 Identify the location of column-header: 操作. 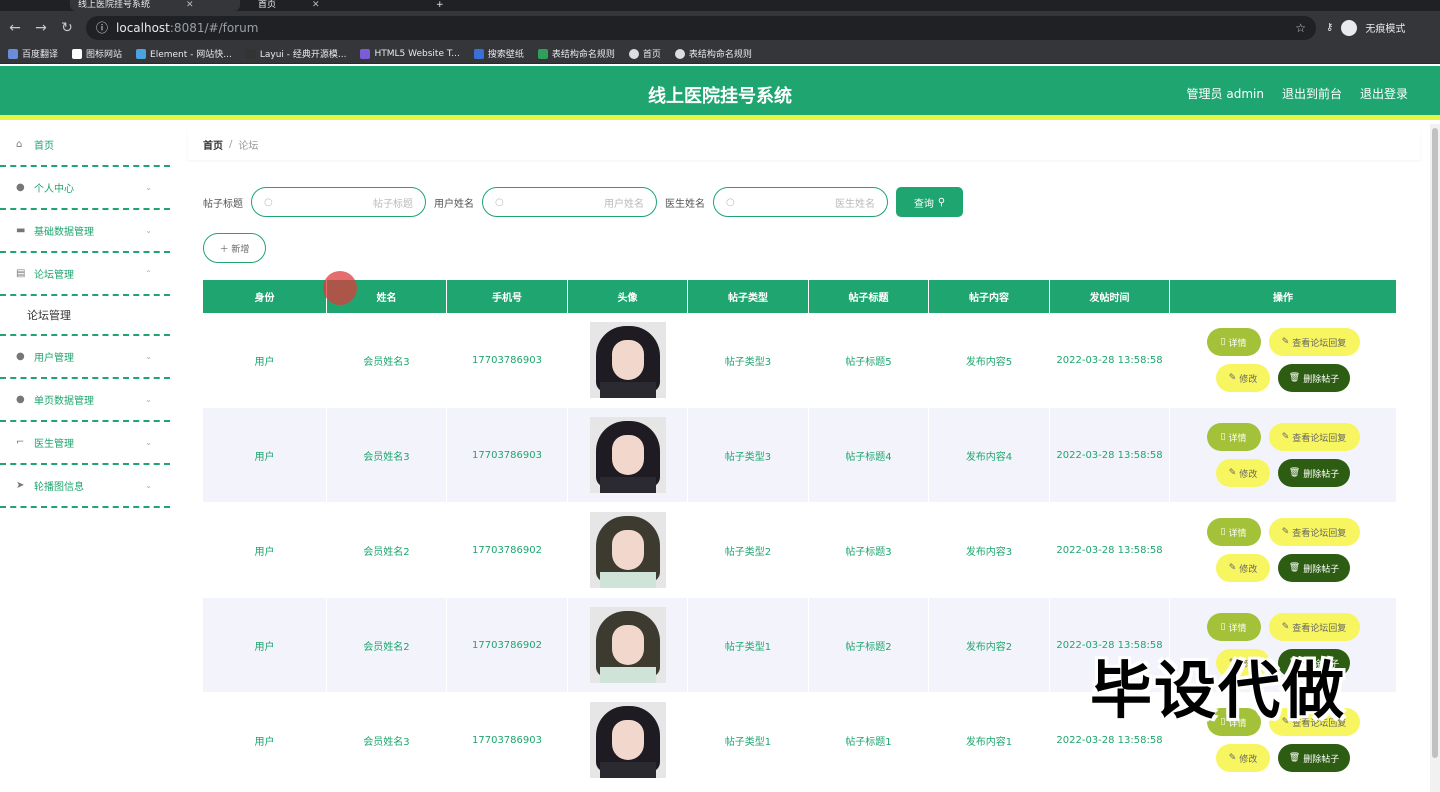
(1283, 298).